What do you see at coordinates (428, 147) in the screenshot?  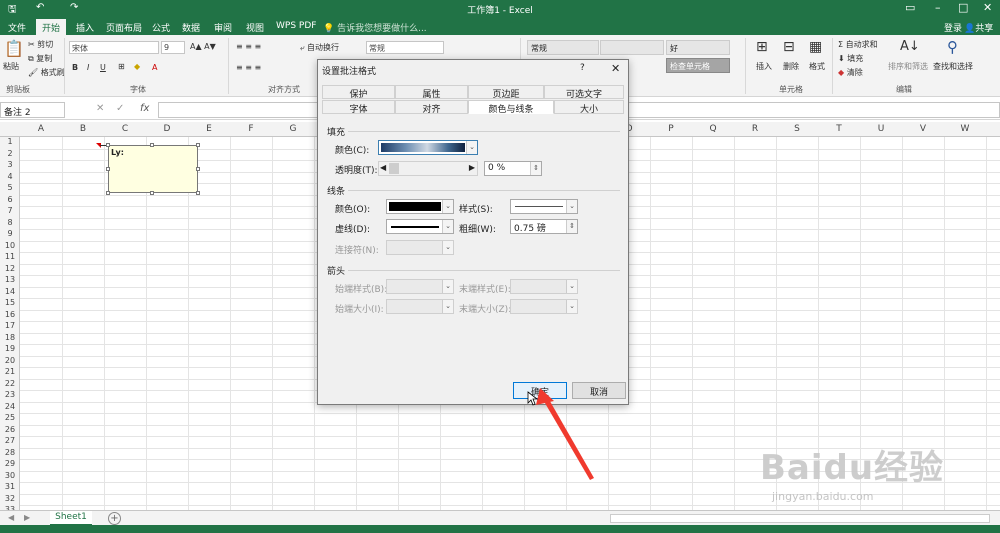 I see `fill-color-picker: ⌄` at bounding box center [428, 147].